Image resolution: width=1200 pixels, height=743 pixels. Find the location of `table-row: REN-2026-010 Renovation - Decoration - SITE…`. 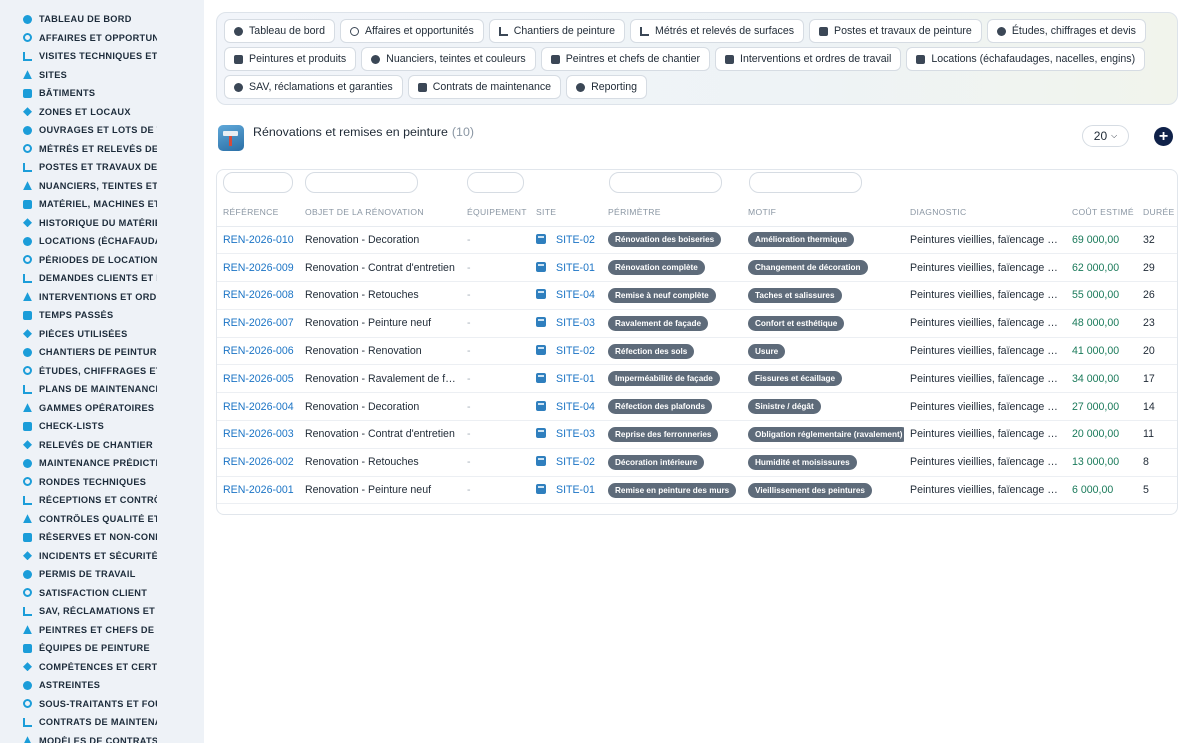

table-row: REN-2026-010 Renovation - Decoration - SITE… is located at coordinates (697, 240).